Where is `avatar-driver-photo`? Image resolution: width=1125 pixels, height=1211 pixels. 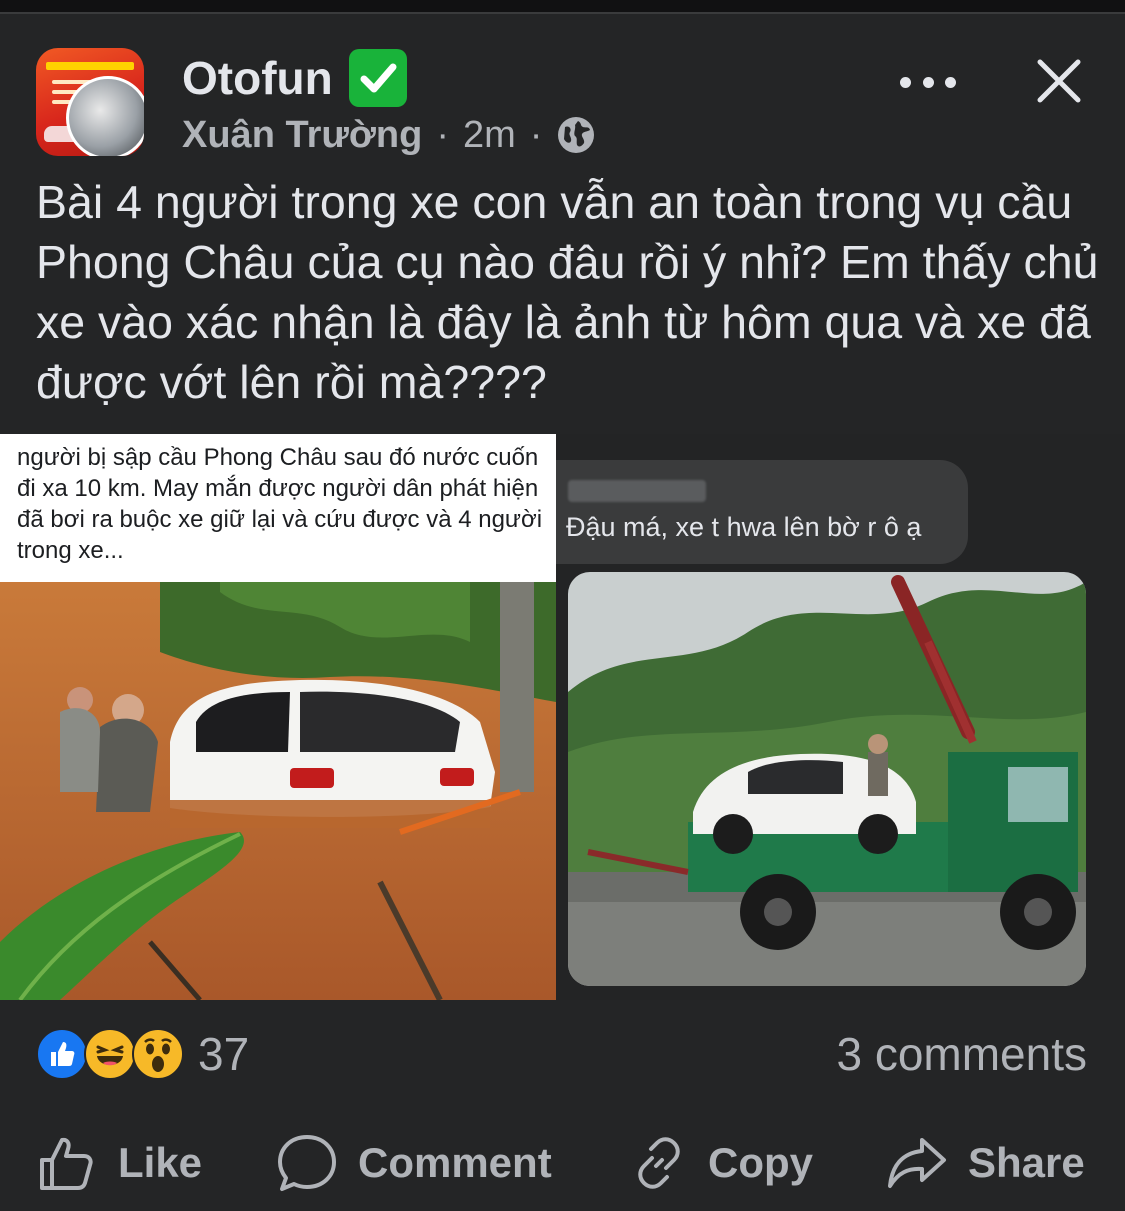 avatar-driver-photo is located at coordinates (105, 116).